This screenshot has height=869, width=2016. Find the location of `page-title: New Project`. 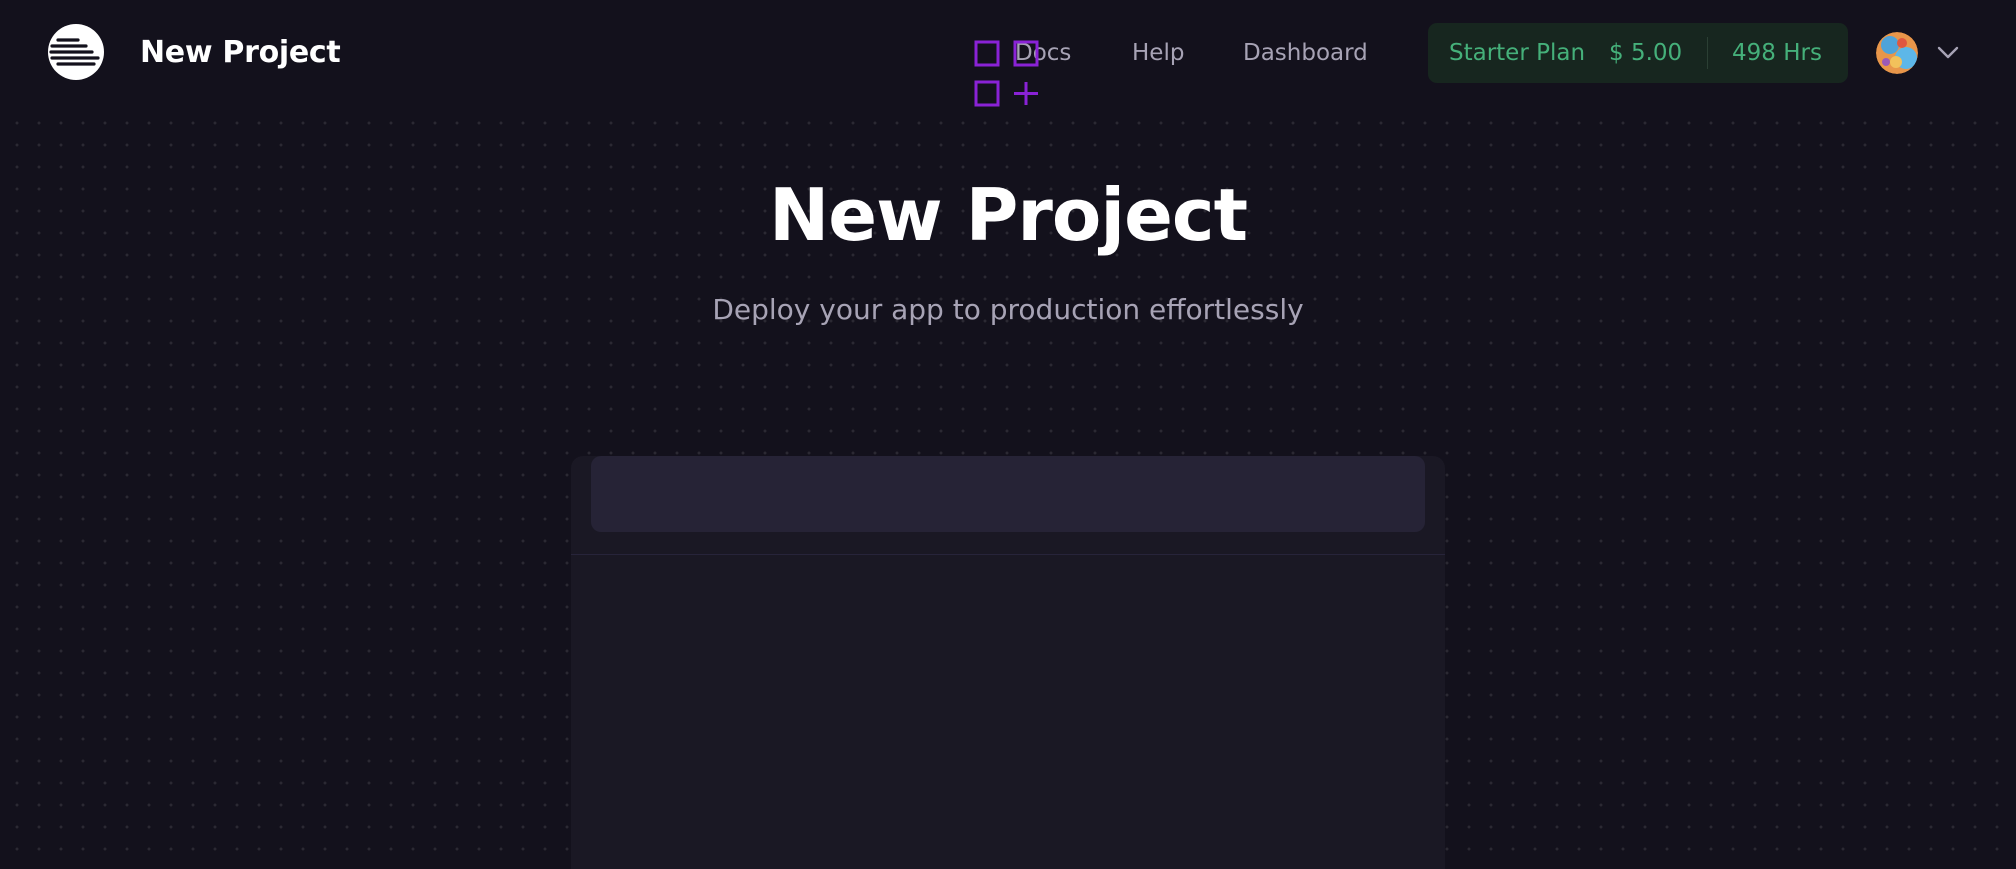

page-title: New Project is located at coordinates (1008, 215).